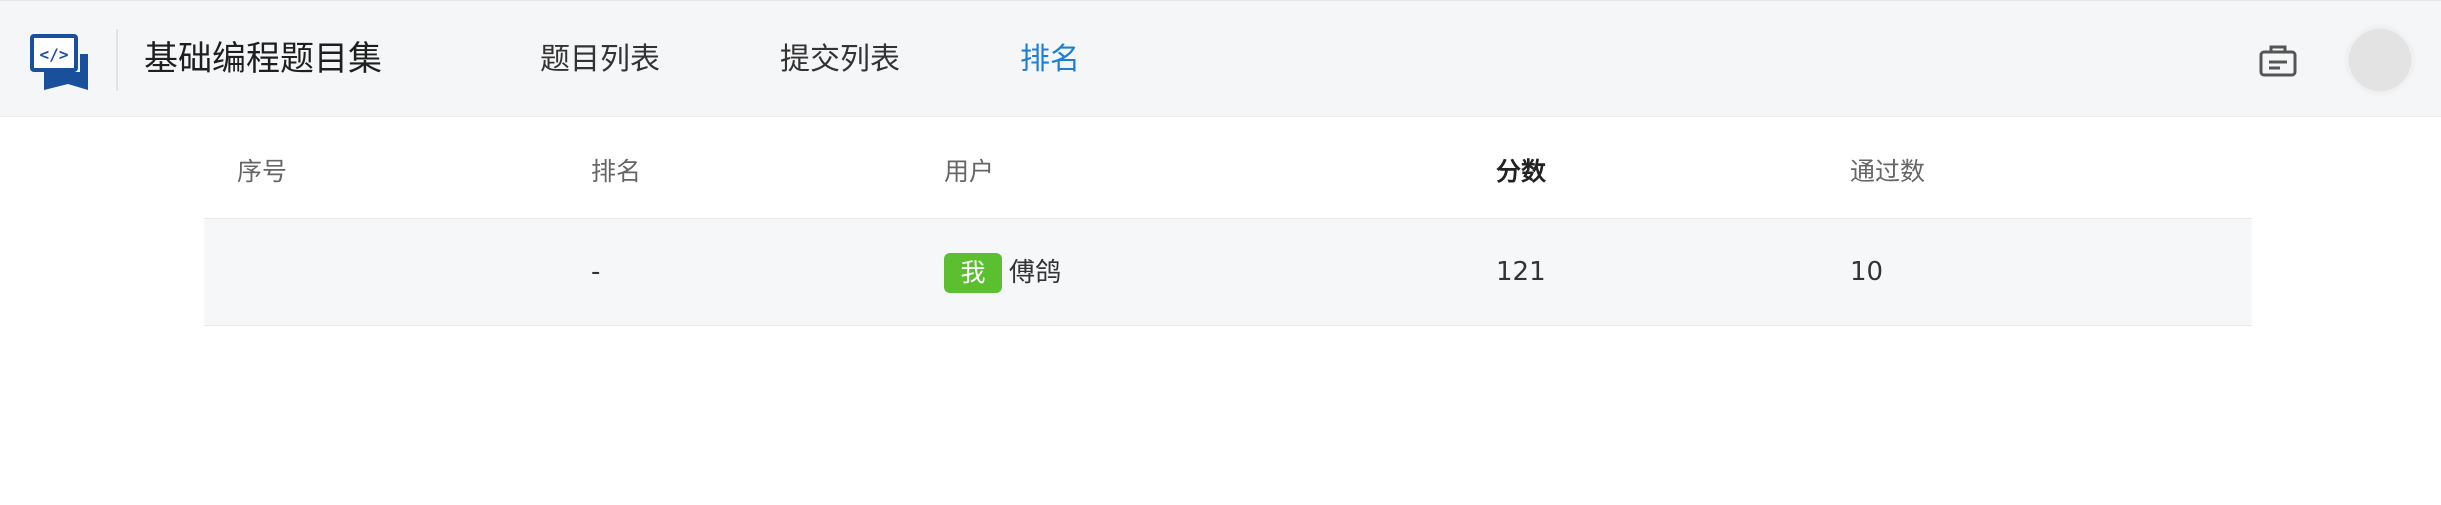 The height and width of the screenshot is (505, 2441). What do you see at coordinates (117, 60) in the screenshot?
I see `header-divider` at bounding box center [117, 60].